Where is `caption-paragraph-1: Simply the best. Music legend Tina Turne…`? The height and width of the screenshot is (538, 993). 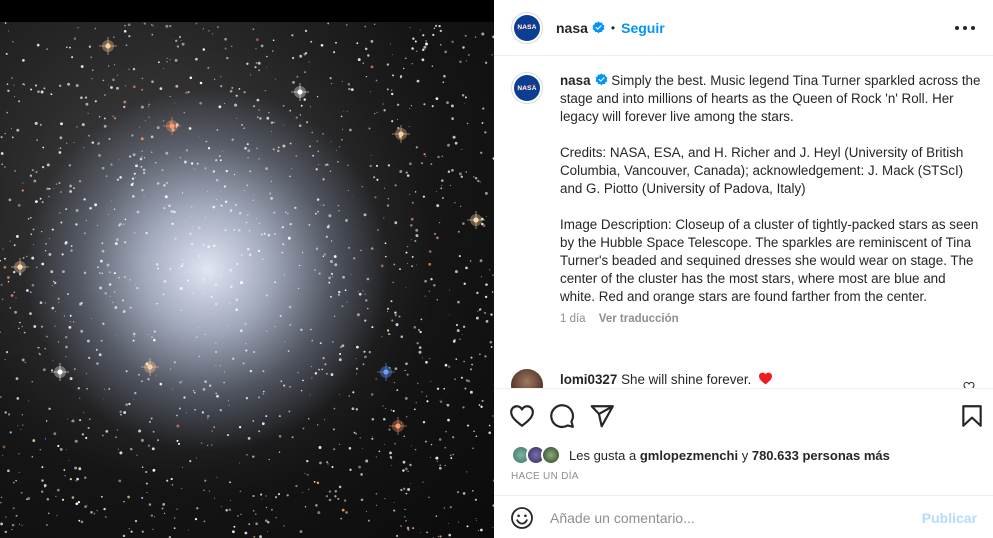
caption-paragraph-1: Simply the best. Music legend Tina Turne… is located at coordinates (770, 98).